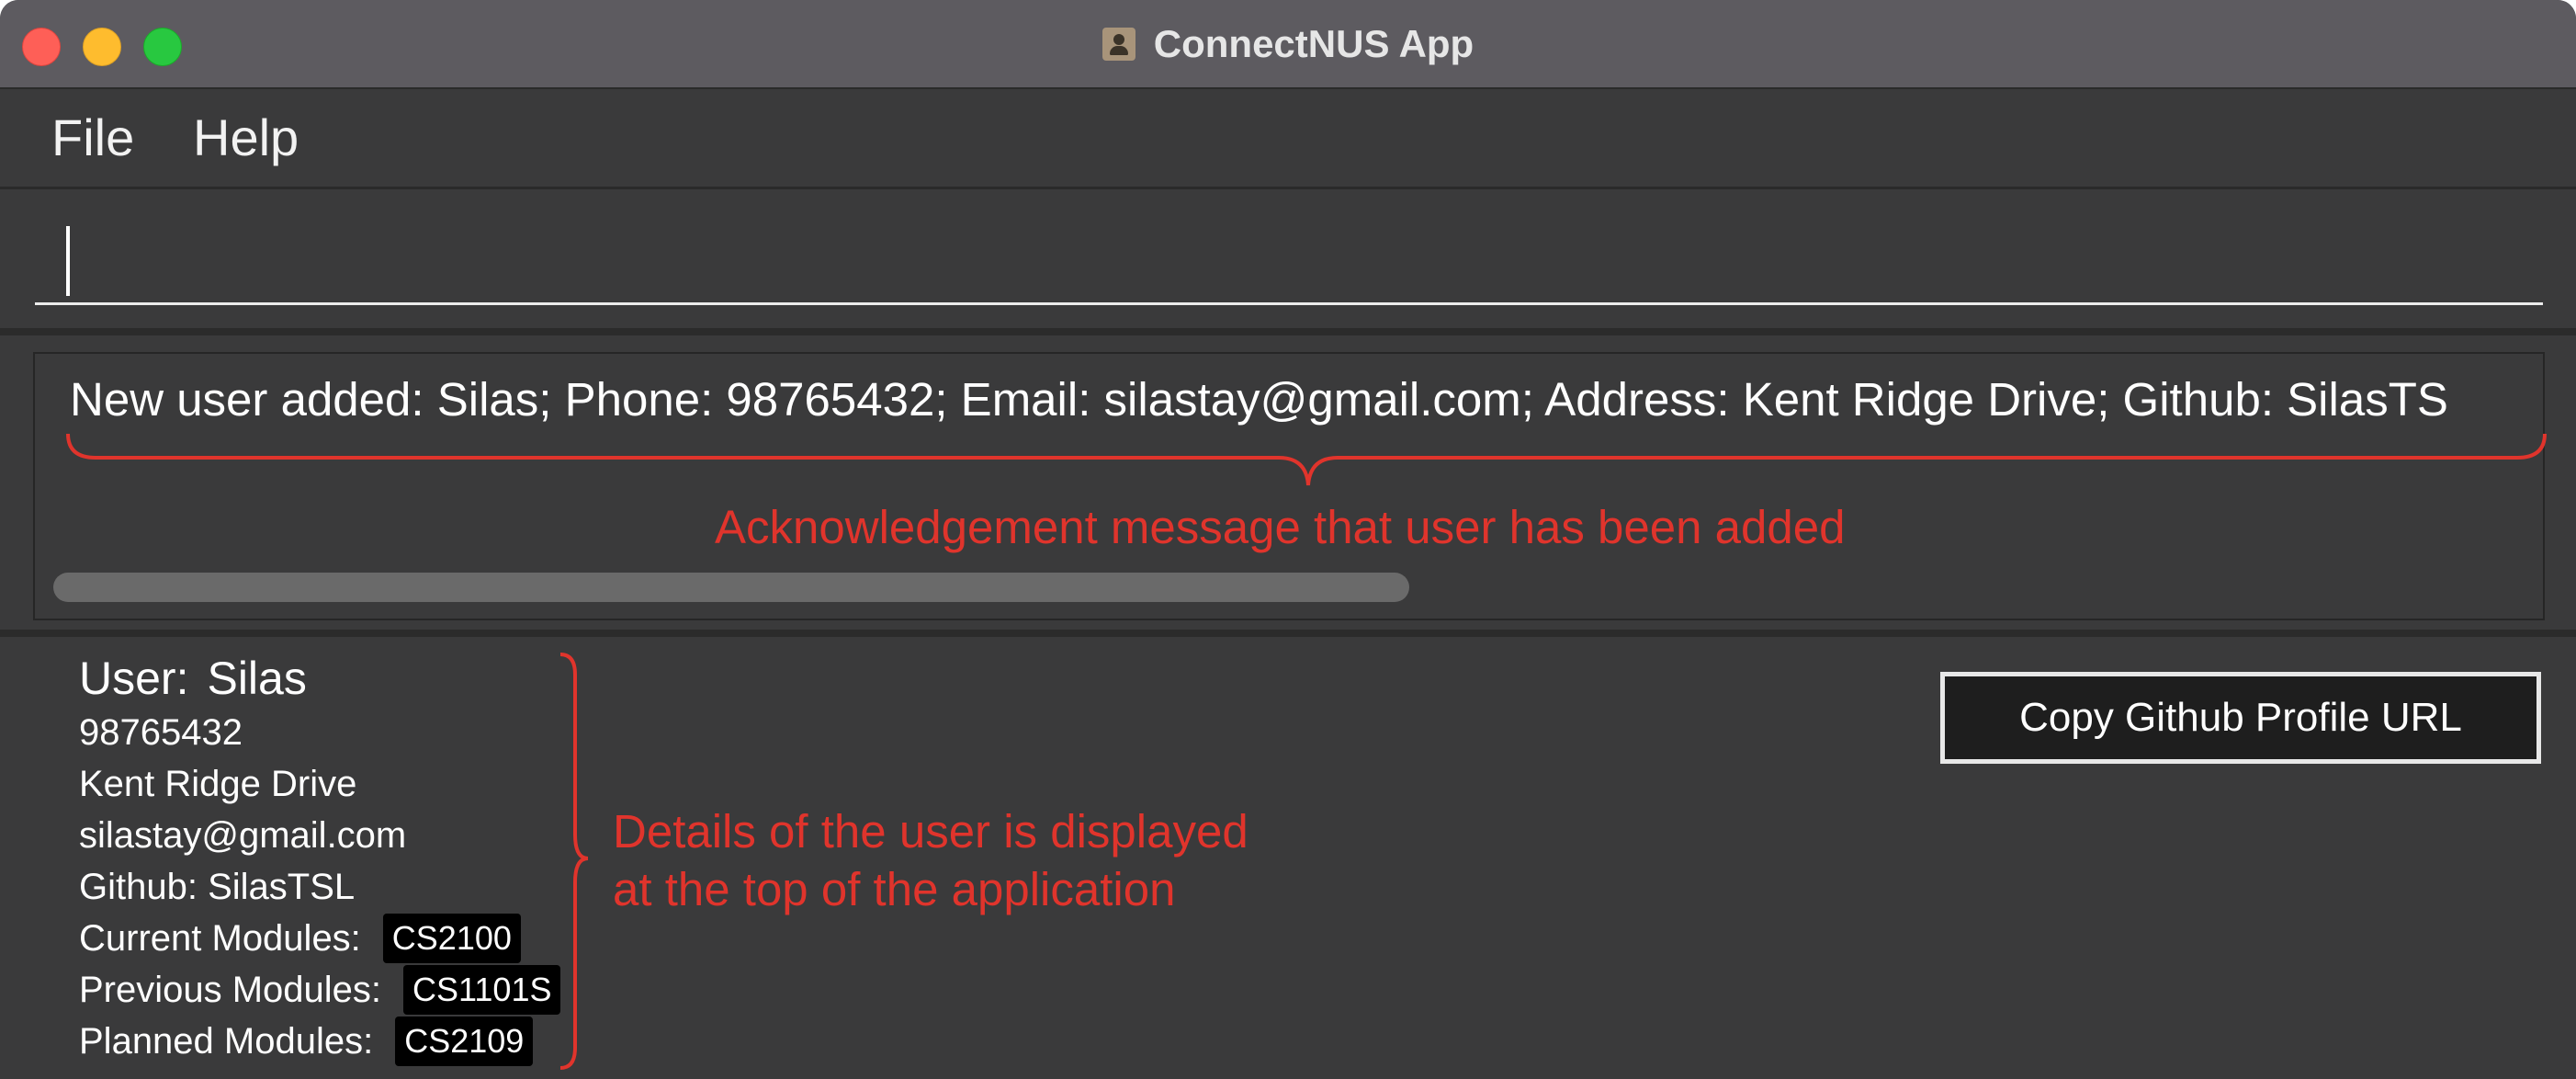 The height and width of the screenshot is (1079, 2576). What do you see at coordinates (482, 990) in the screenshot?
I see `module-tag: CS1101S` at bounding box center [482, 990].